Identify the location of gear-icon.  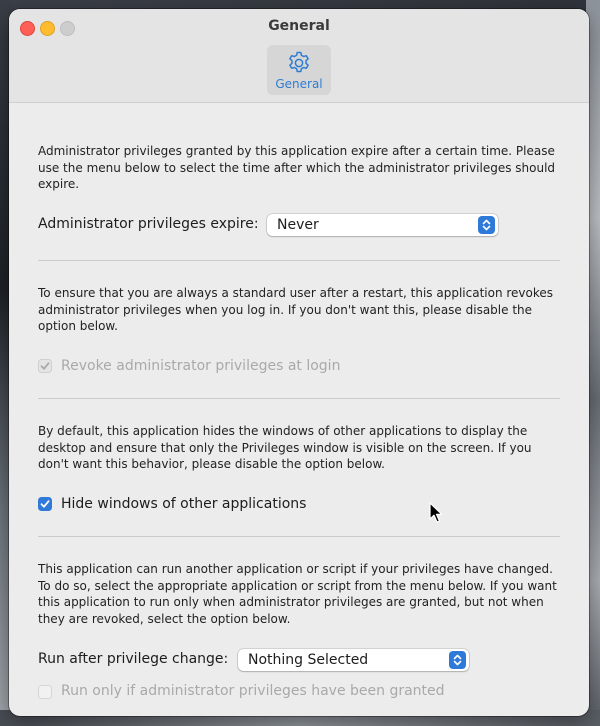
(299, 62).